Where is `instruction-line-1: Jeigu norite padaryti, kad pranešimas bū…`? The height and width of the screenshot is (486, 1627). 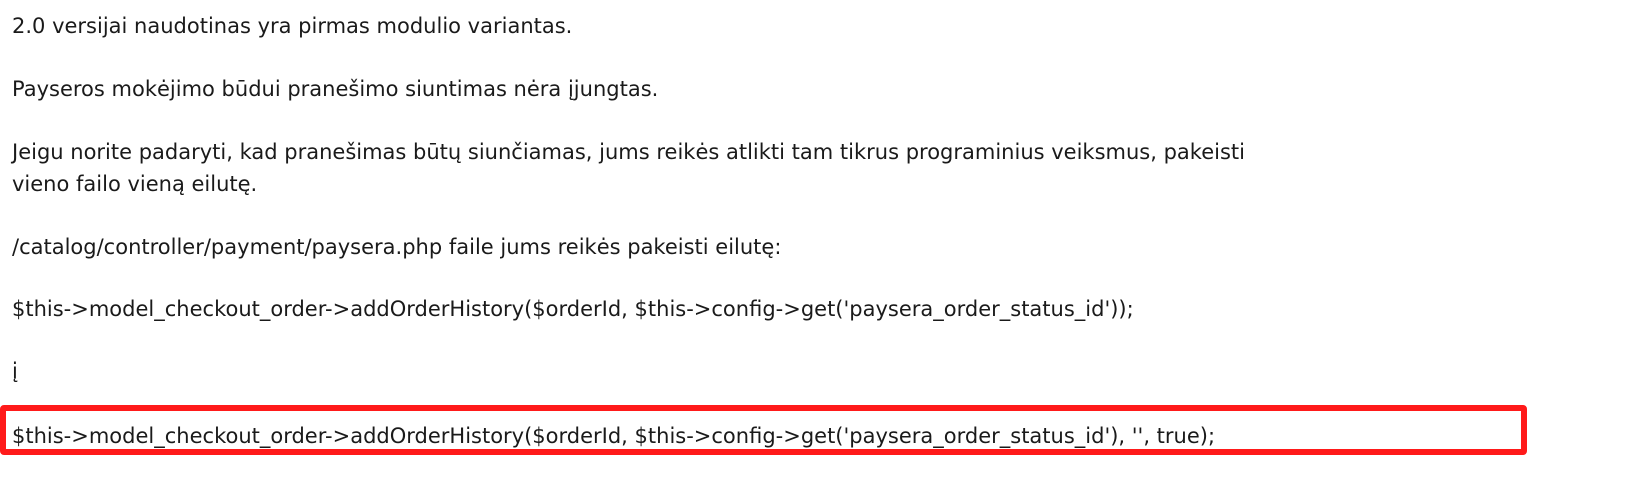
instruction-line-1: Jeigu norite padaryti, kad pranešimas bū… is located at coordinates (628, 152).